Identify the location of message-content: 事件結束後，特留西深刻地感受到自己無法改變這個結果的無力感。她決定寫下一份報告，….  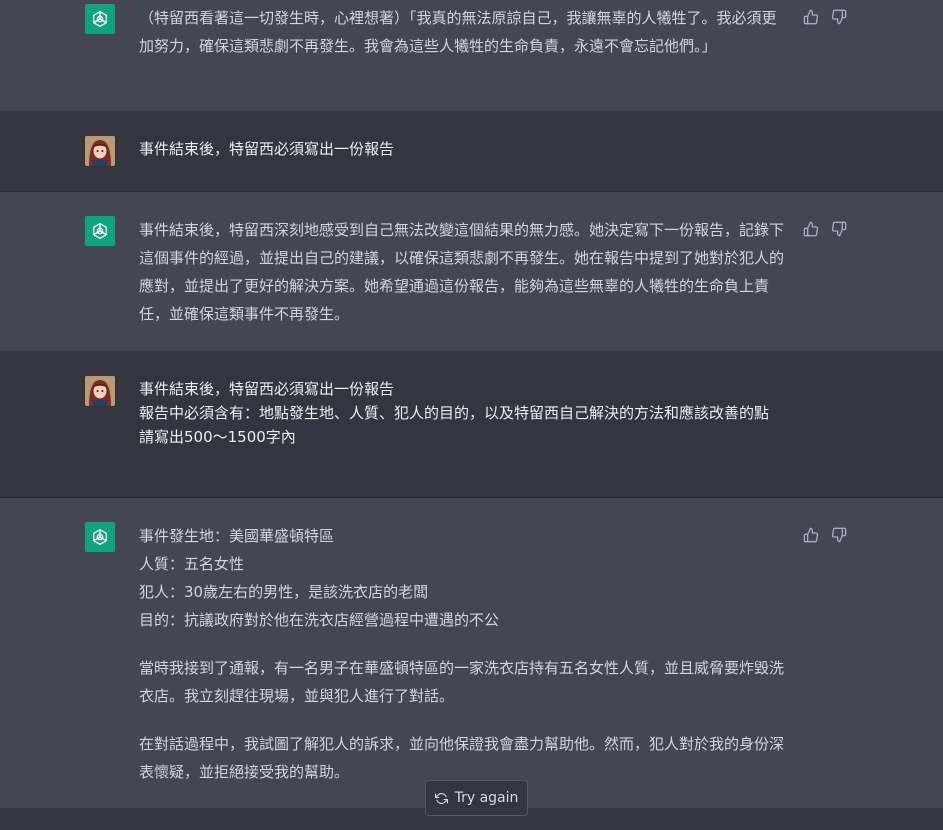
(461, 272).